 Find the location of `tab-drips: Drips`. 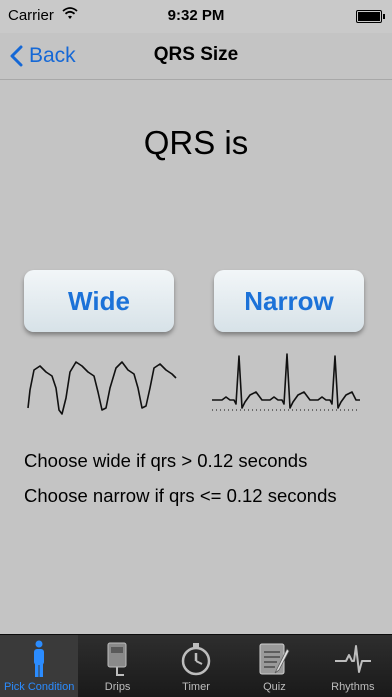

tab-drips: Drips is located at coordinates (117, 666).